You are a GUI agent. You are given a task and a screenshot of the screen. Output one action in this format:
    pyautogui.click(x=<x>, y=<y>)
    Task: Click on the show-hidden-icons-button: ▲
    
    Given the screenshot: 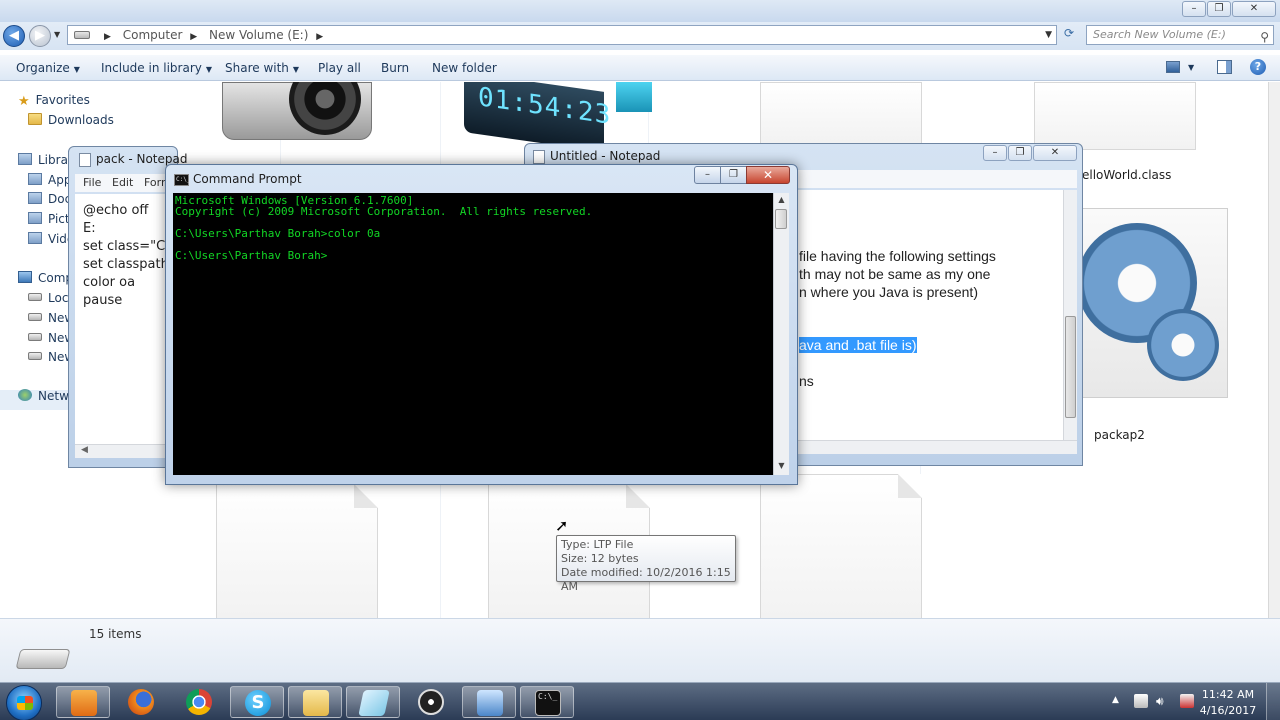 What is the action you would take?
    pyautogui.click(x=1115, y=700)
    